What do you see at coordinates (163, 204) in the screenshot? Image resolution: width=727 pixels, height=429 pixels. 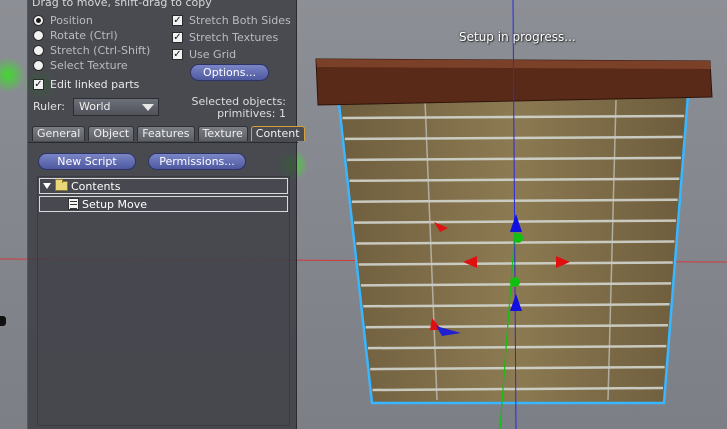 I see `tree-item-setup-move-script: Setup Move` at bounding box center [163, 204].